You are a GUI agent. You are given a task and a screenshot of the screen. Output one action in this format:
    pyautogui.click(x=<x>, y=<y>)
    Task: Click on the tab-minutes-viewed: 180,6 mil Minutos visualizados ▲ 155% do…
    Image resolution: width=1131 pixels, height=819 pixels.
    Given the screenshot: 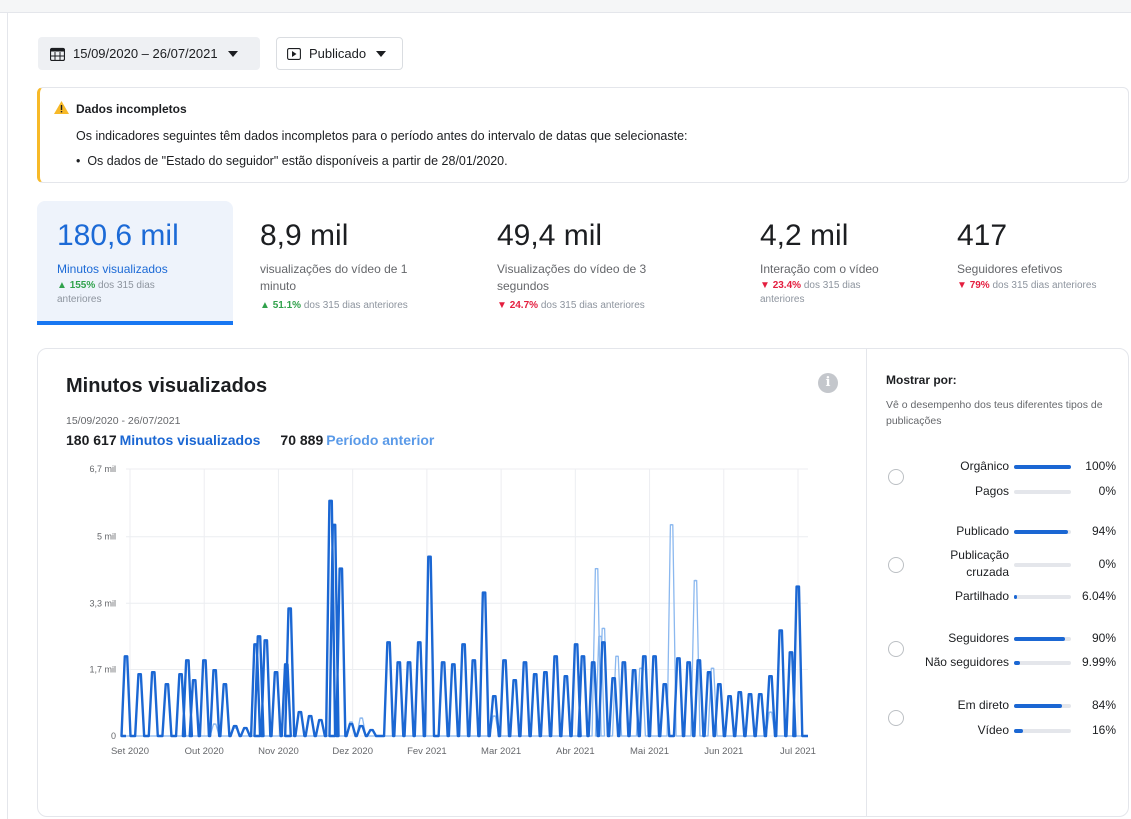 What is the action you would take?
    pyautogui.click(x=135, y=263)
    